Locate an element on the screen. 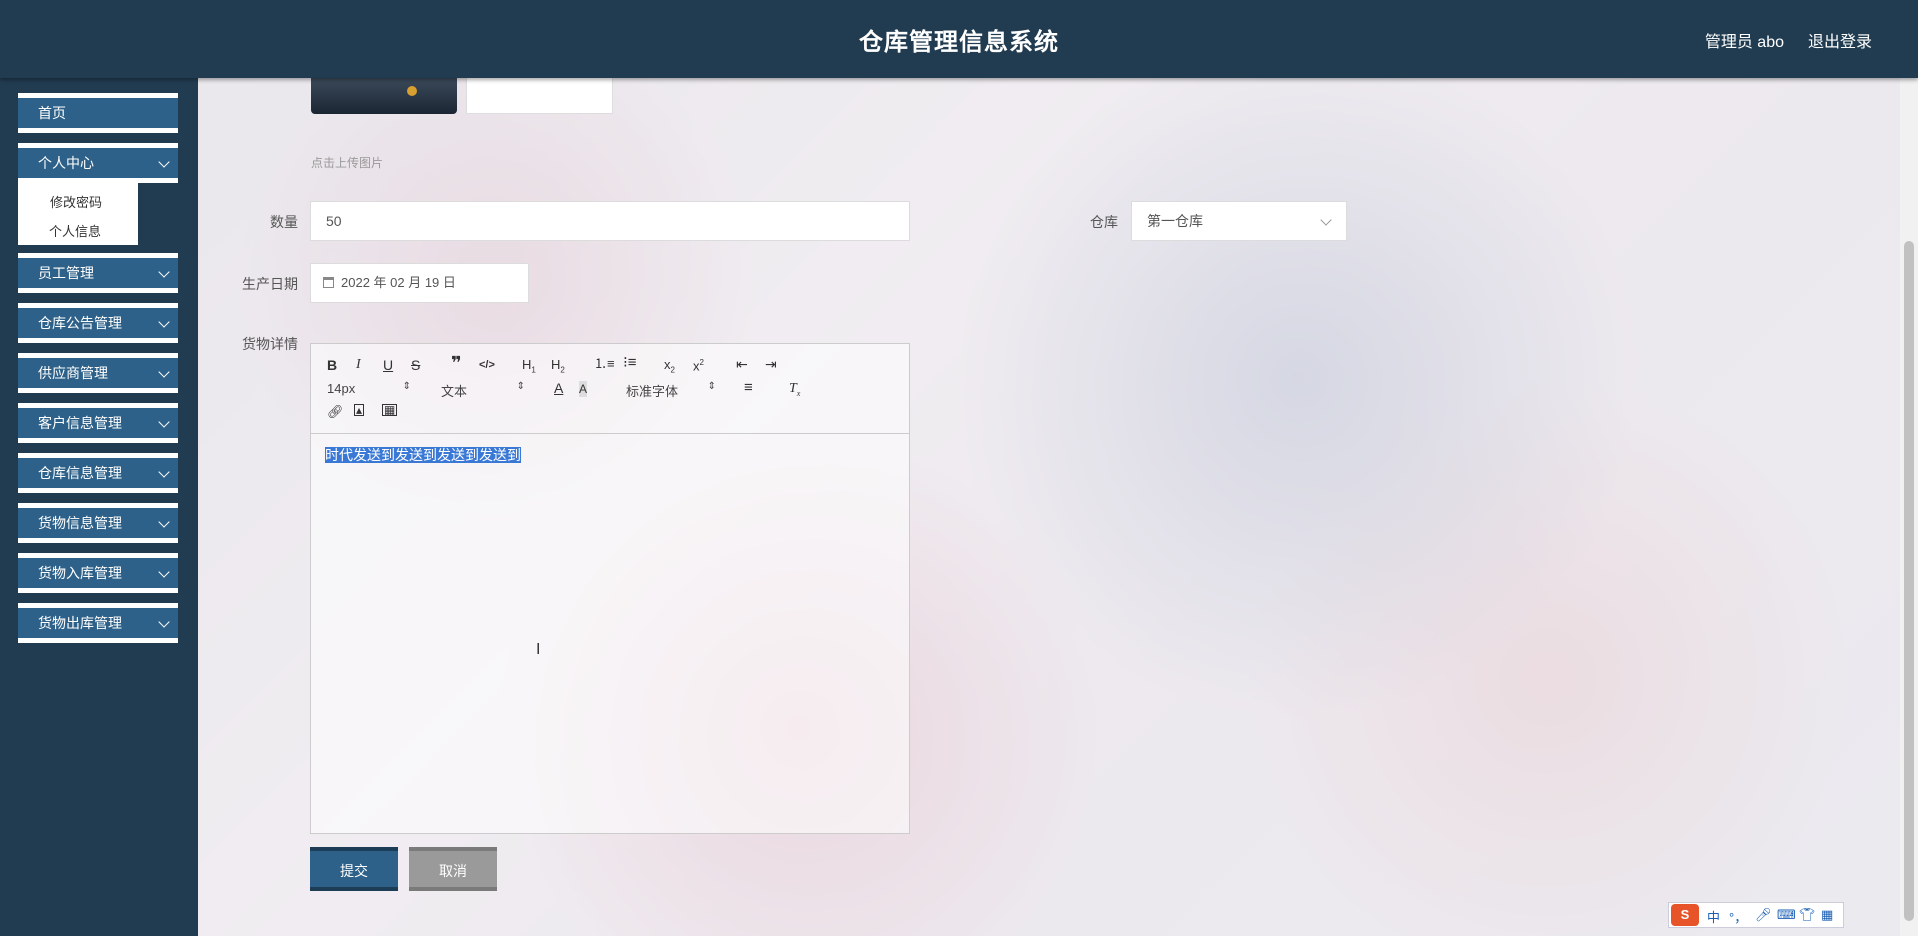  heading-1-icon: H1 is located at coordinates (529, 368).